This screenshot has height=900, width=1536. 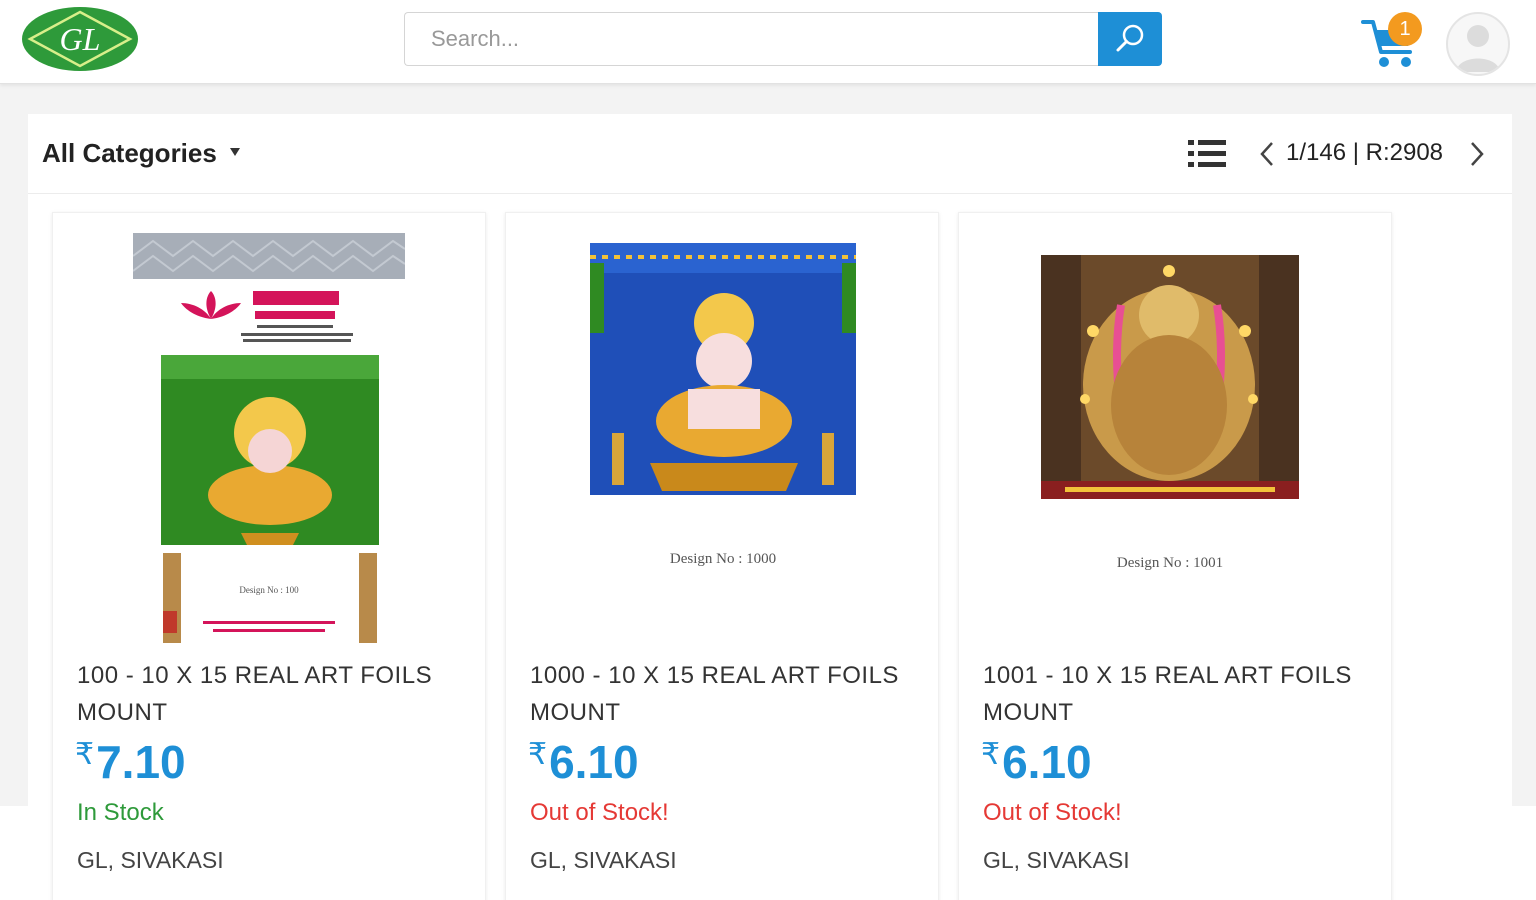 I want to click on search-input, so click(x=752, y=39).